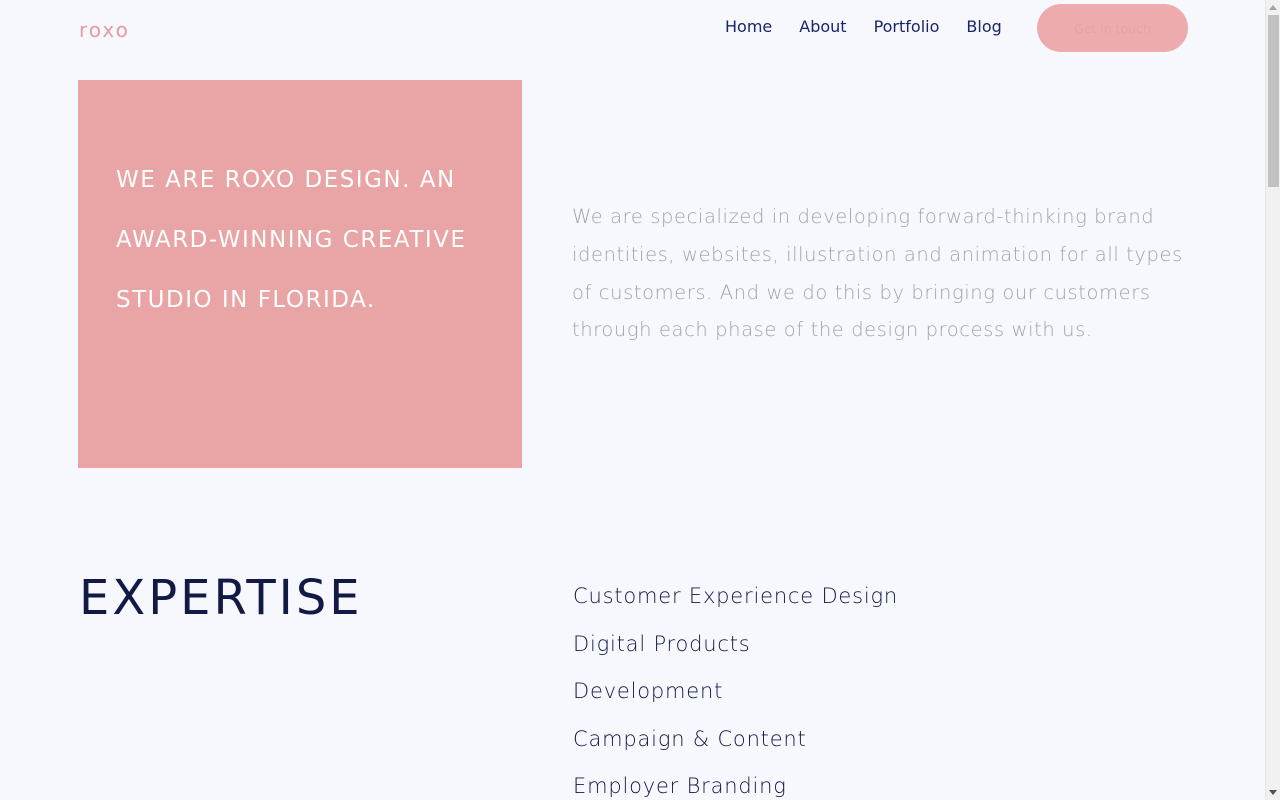 This screenshot has width=1280, height=800. What do you see at coordinates (680, 786) in the screenshot?
I see `expertise-item: Employer Branding` at bounding box center [680, 786].